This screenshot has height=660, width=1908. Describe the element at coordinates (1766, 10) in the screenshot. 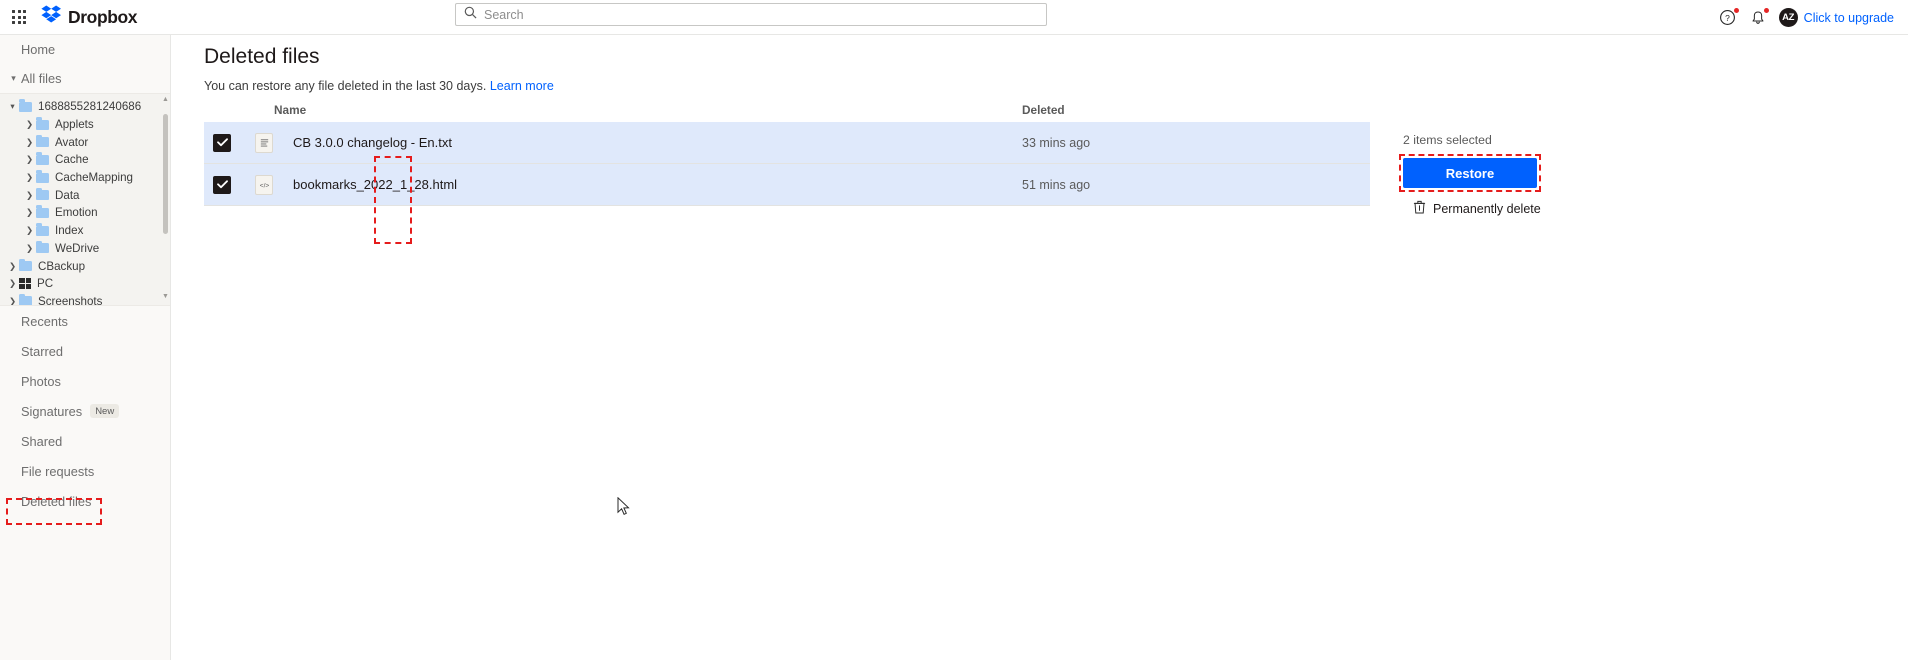

I see `notification-badge-dot` at that location.